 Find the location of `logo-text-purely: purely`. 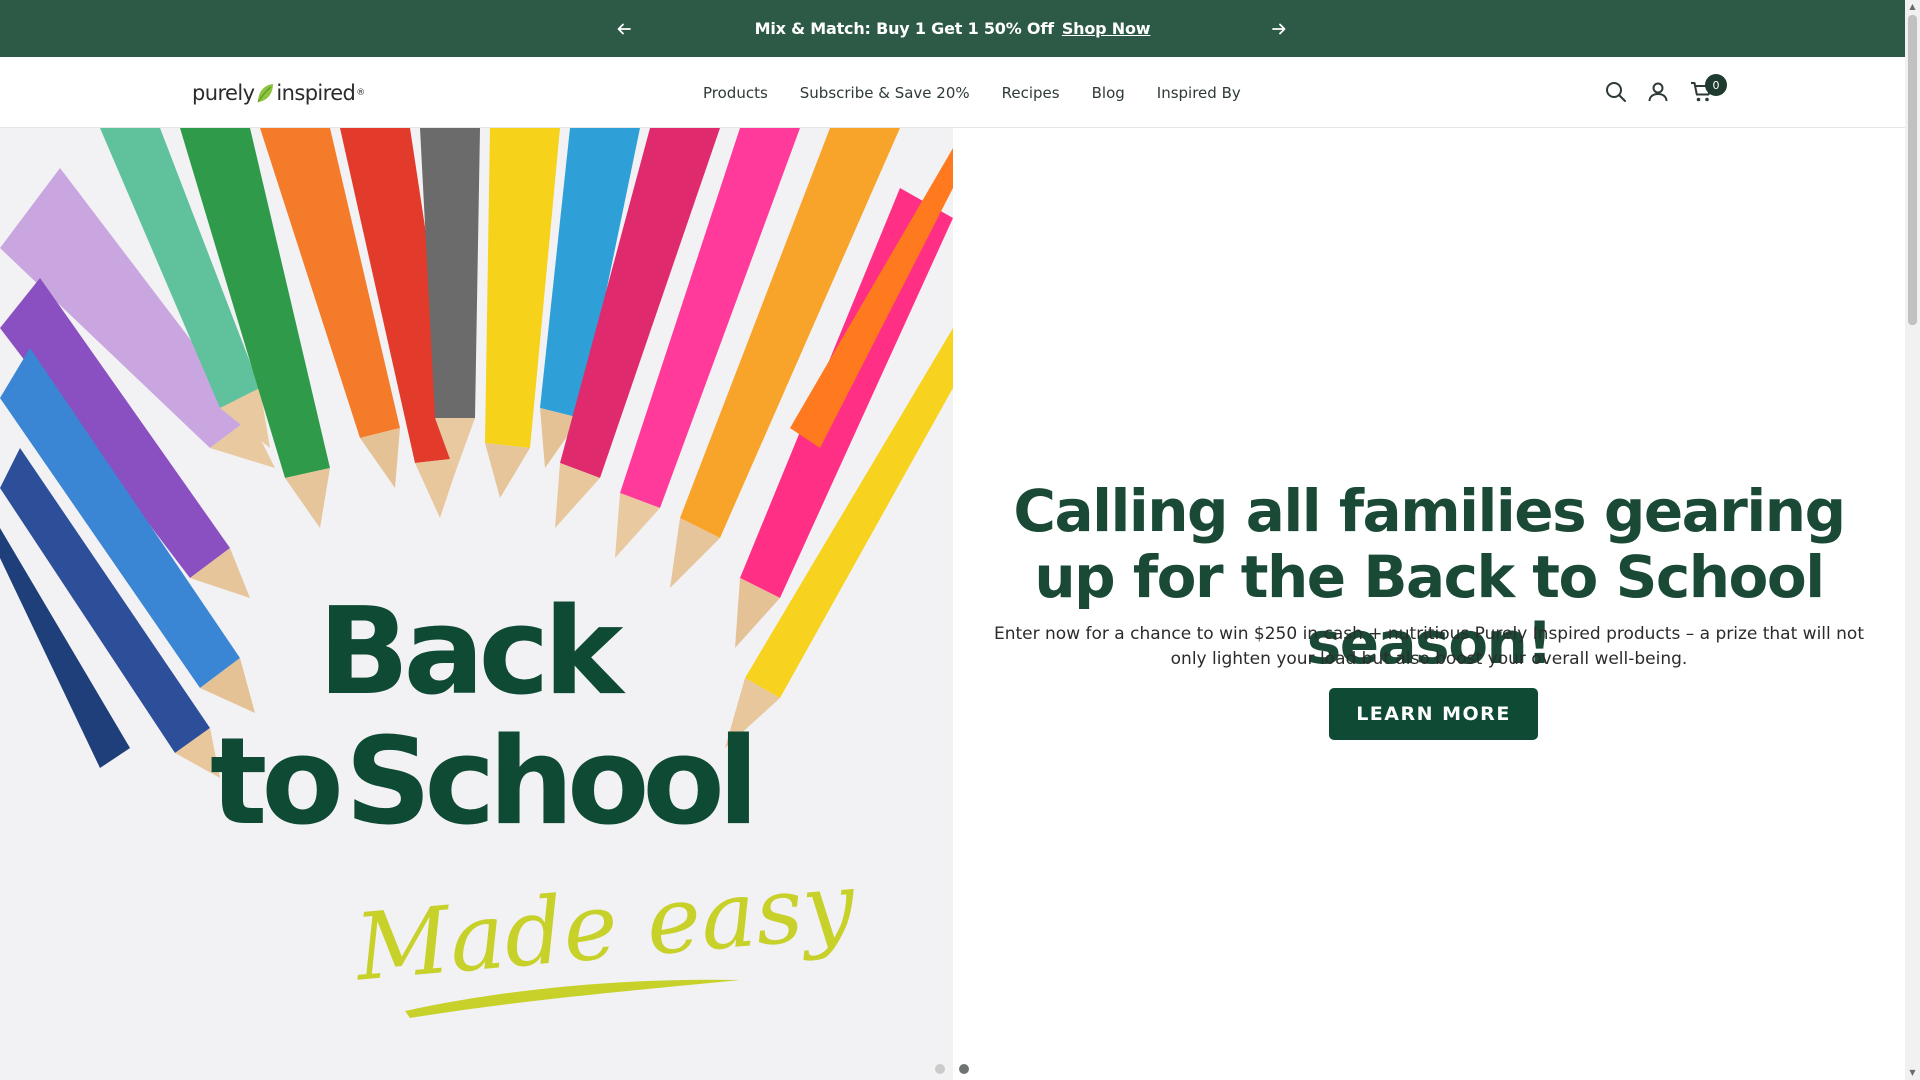

logo-text-purely: purely is located at coordinates (223, 93).